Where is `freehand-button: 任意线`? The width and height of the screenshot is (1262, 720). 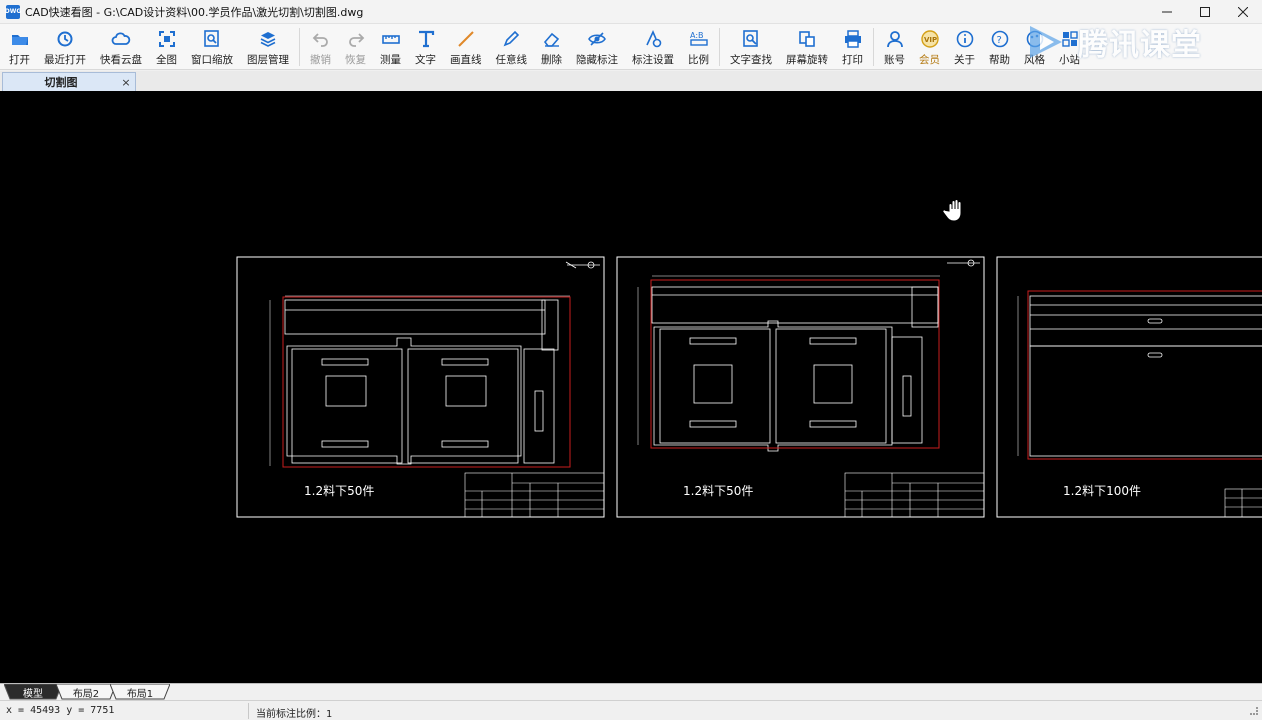 freehand-button: 任意线 is located at coordinates (512, 46).